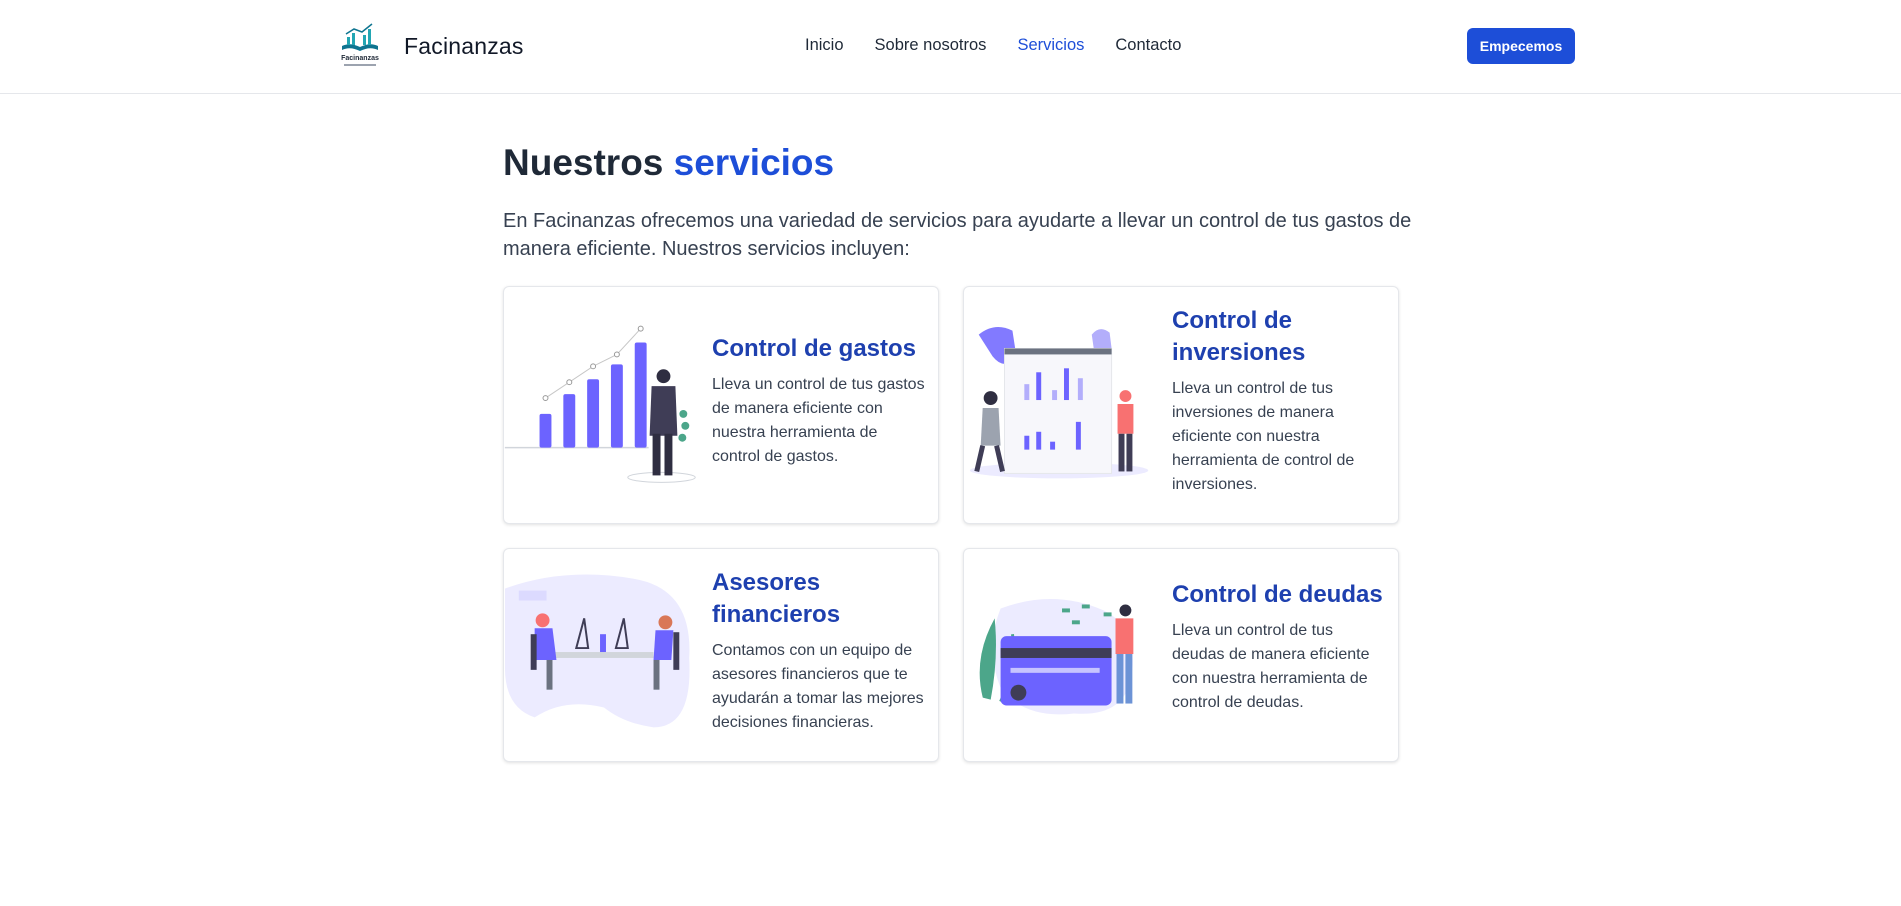 The width and height of the screenshot is (1901, 906). Describe the element at coordinates (1056, 657) in the screenshot. I see `credit-card-illustration` at that location.